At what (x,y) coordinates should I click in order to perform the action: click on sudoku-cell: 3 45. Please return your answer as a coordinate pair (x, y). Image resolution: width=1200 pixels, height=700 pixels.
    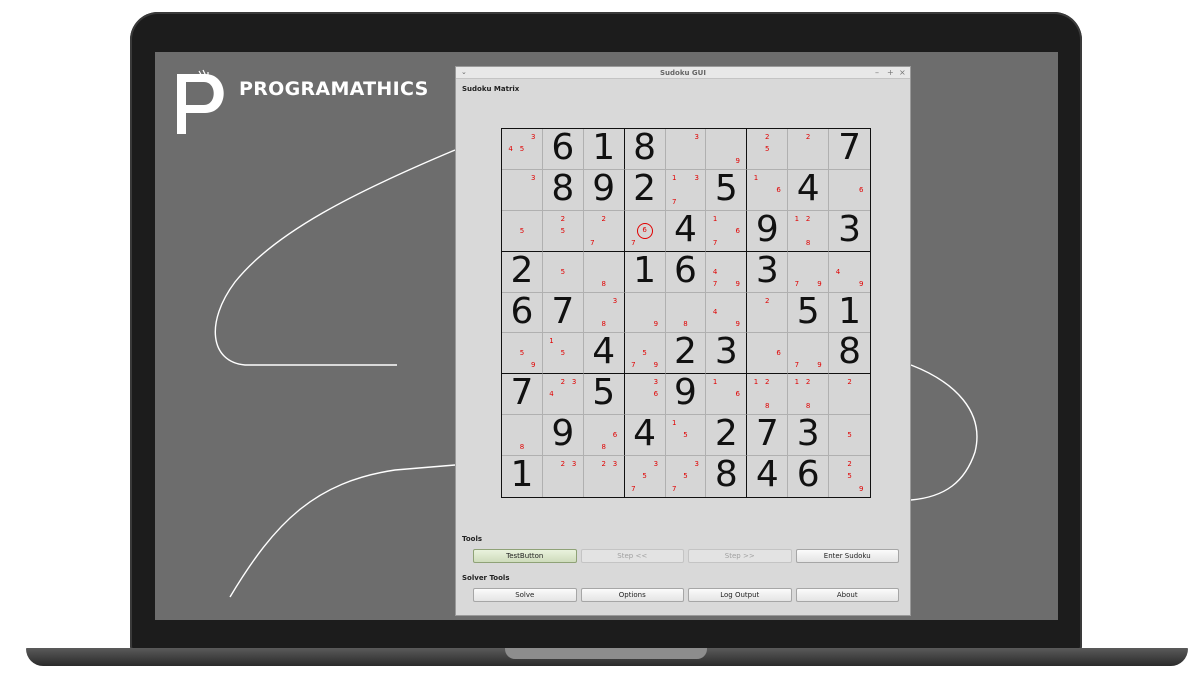
    Looking at the image, I should click on (522, 149).